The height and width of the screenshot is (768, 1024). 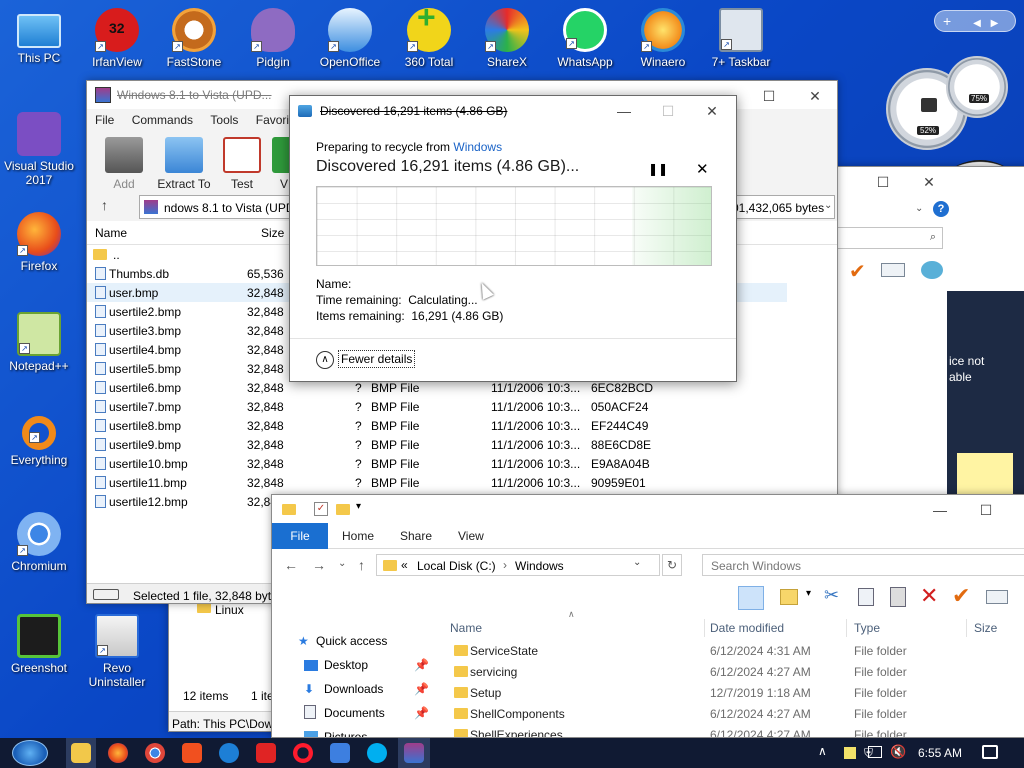 I want to click on test-button: Test, so click(x=242, y=164).